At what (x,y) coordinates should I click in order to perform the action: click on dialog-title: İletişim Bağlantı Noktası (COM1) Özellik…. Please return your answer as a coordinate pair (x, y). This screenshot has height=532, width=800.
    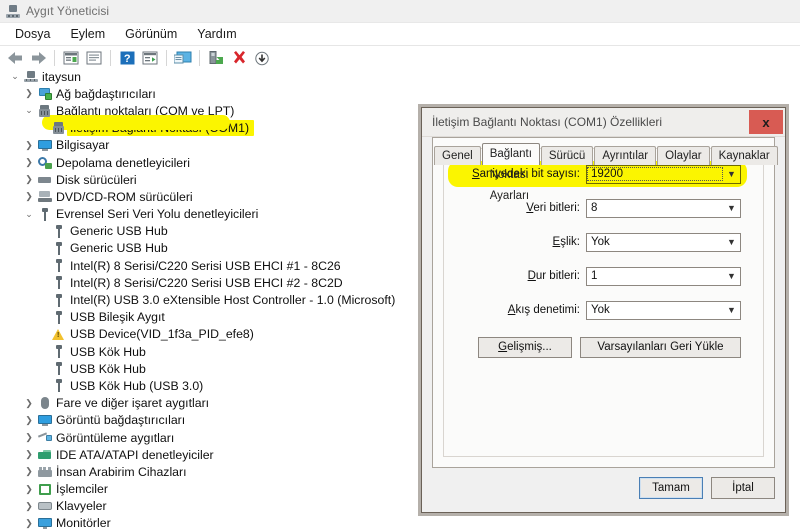
    Looking at the image, I should click on (547, 122).